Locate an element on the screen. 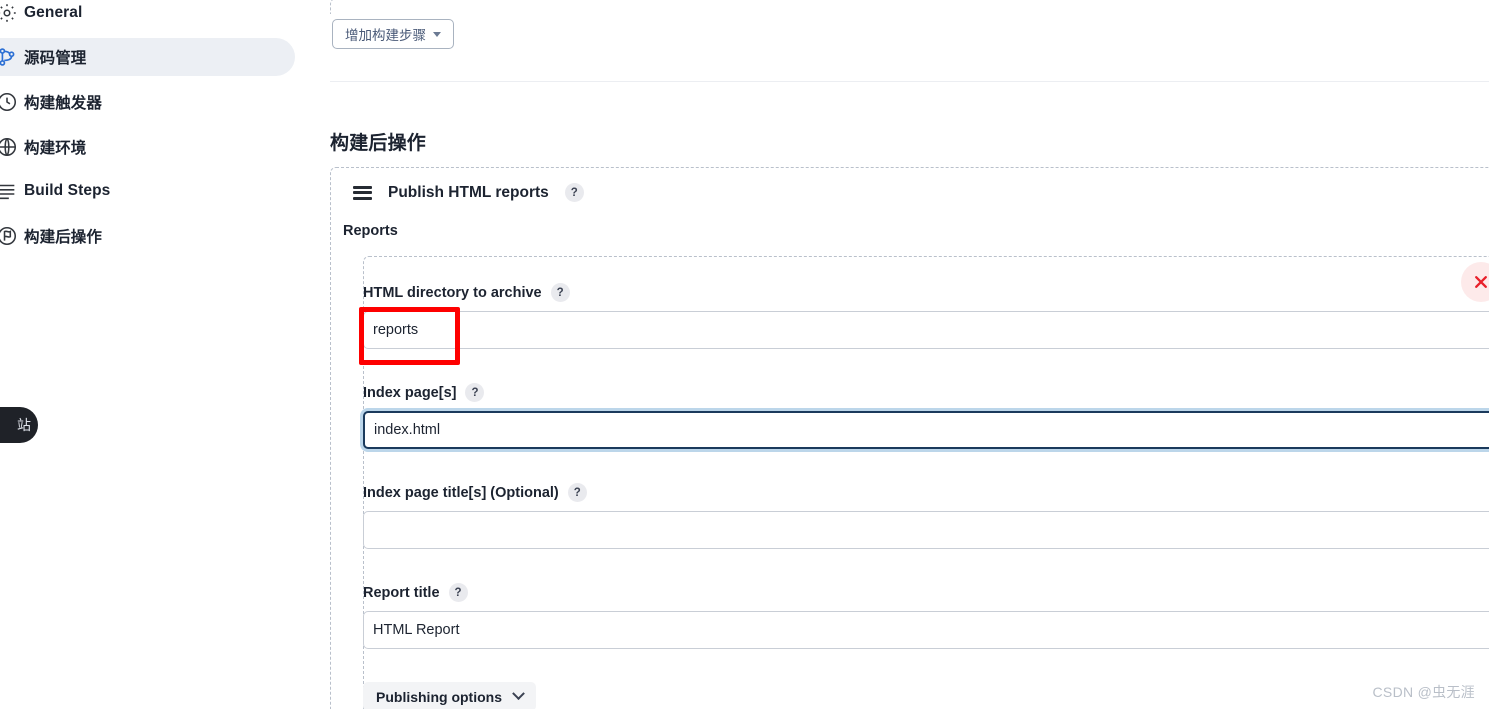 Image resolution: width=1489 pixels, height=709 pixels. field-label-text: Index page title[s] (Optional) is located at coordinates (461, 492).